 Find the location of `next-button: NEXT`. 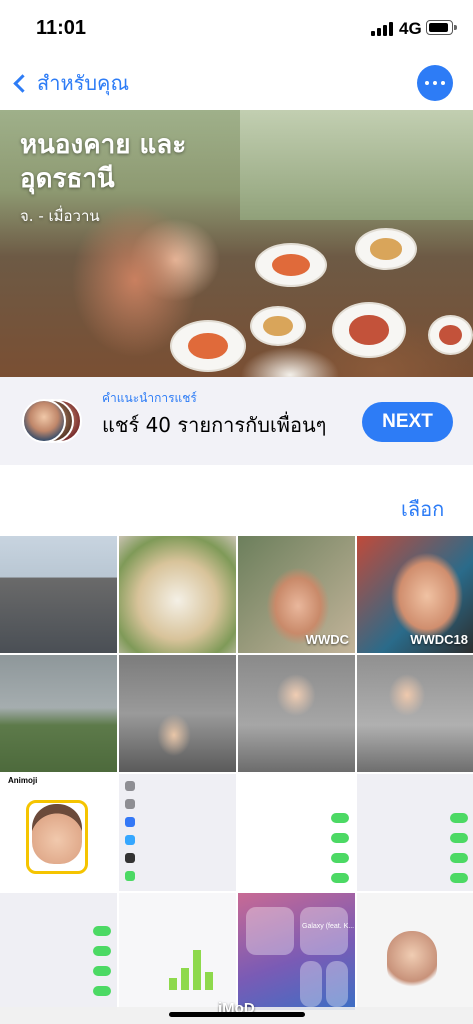

next-button: NEXT is located at coordinates (407, 422).